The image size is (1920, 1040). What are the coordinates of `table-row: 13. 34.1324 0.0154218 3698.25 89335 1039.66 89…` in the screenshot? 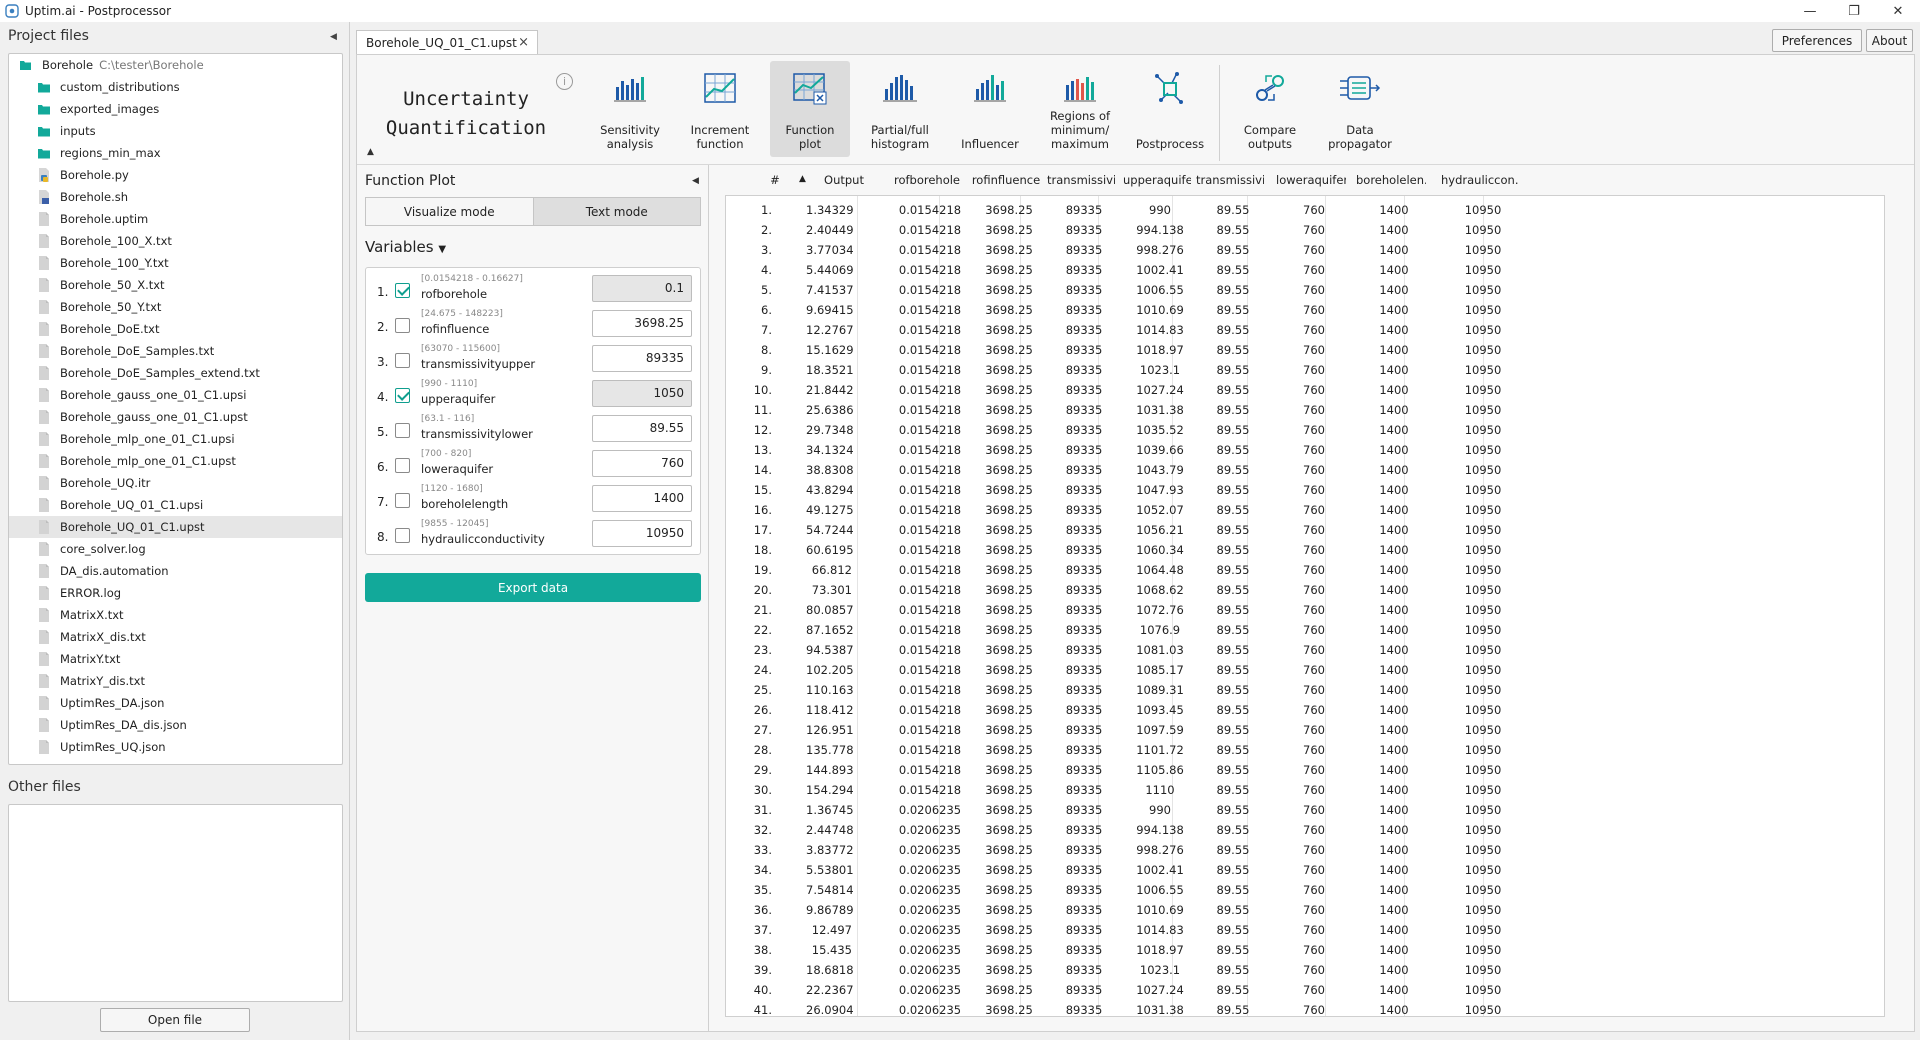 It's located at (1121, 450).